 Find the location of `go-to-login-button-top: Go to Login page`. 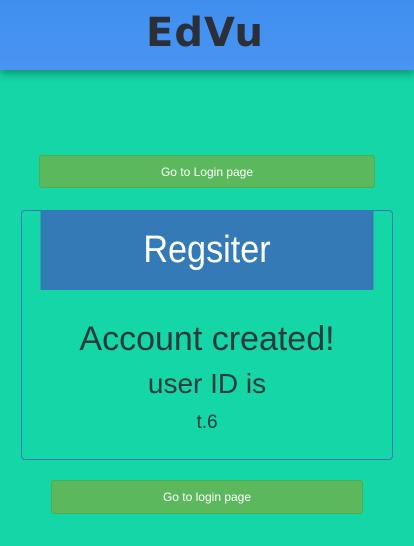

go-to-login-button-top: Go to Login page is located at coordinates (207, 171).